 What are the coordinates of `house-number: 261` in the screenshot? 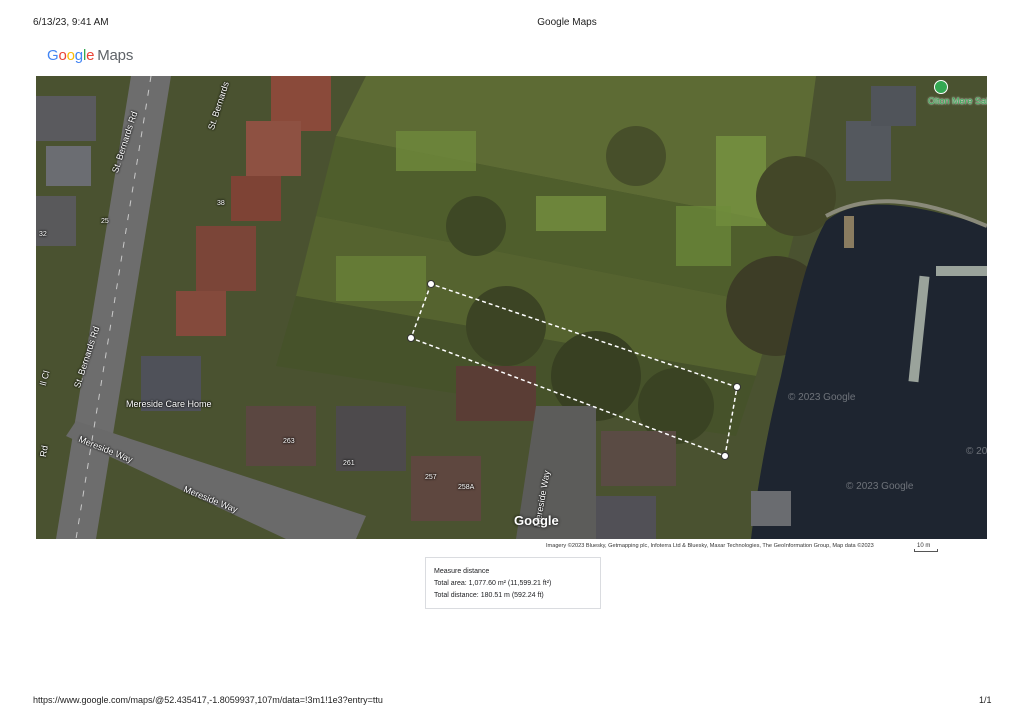 It's located at (349, 463).